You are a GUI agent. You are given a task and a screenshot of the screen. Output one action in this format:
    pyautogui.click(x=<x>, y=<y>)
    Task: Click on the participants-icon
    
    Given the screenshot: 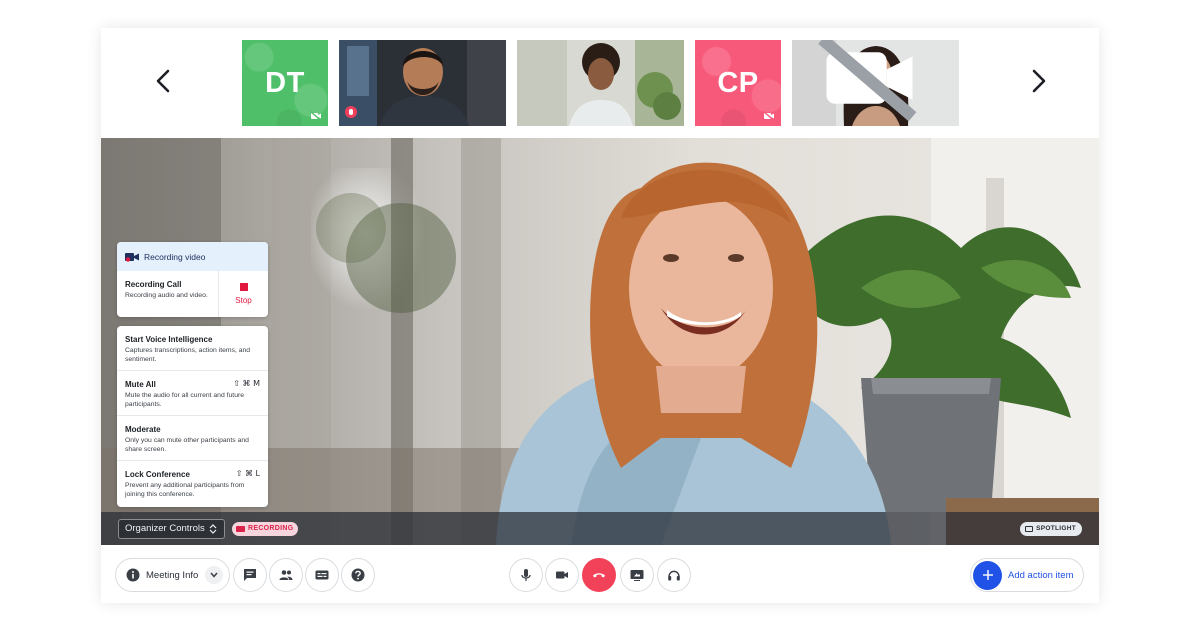 What is the action you would take?
    pyautogui.click(x=286, y=575)
    